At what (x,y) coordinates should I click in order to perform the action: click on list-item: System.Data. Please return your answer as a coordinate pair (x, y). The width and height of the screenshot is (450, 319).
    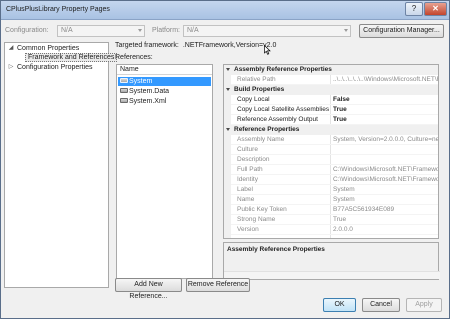
    Looking at the image, I should click on (164, 91).